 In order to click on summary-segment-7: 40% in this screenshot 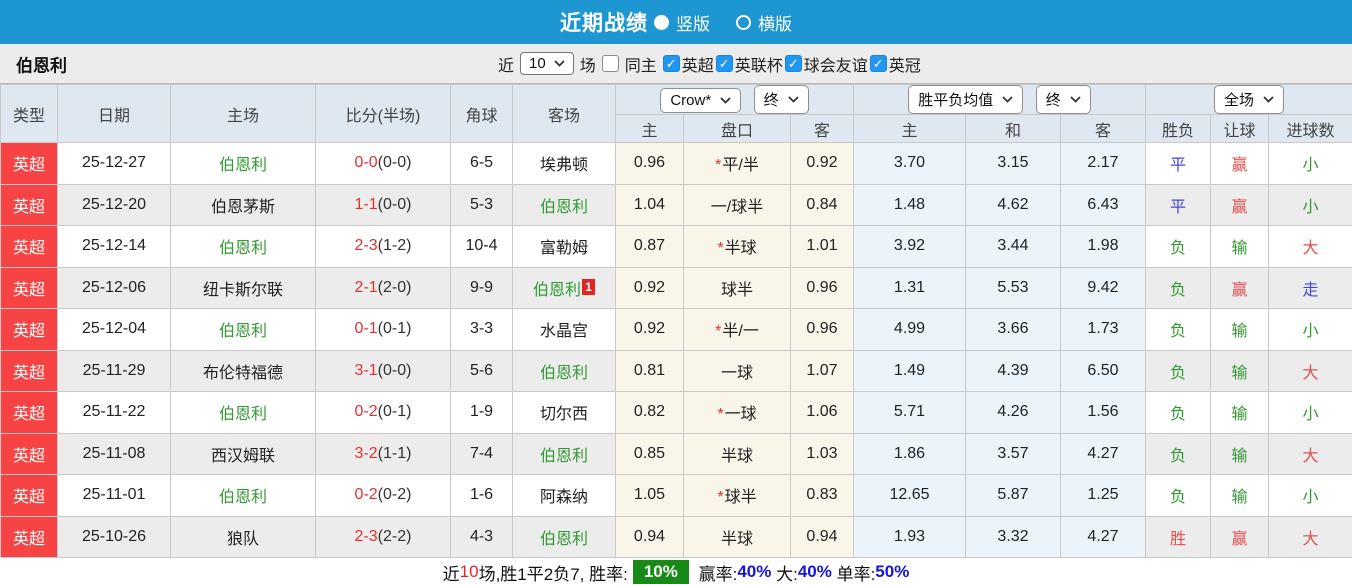, I will do `click(814, 571)`.